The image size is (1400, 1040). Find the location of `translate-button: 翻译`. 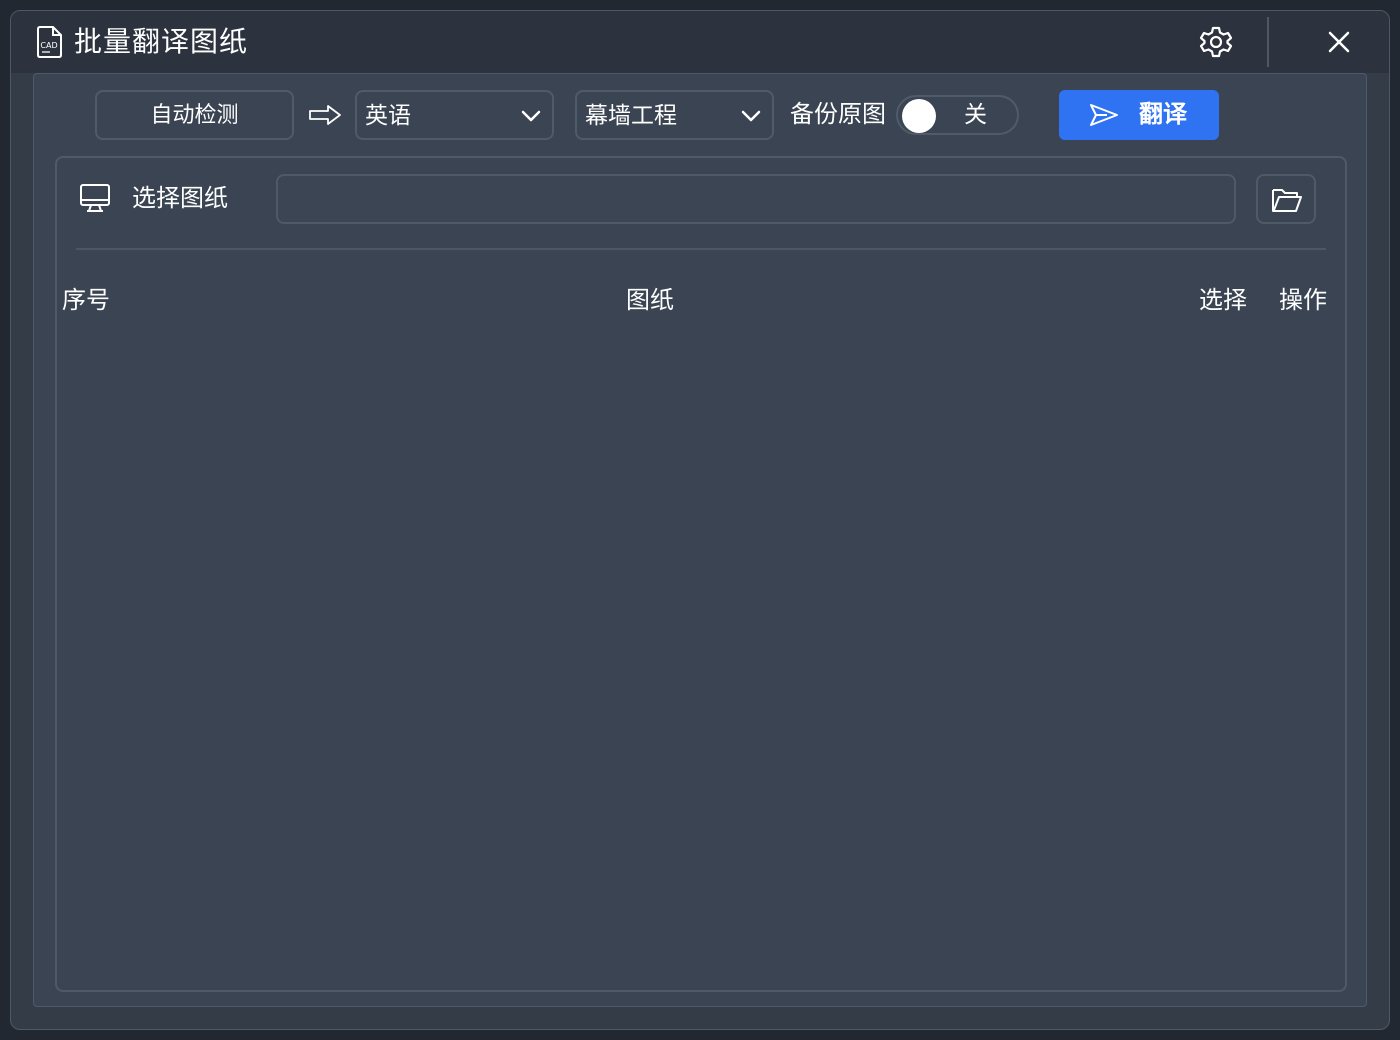

translate-button: 翻译 is located at coordinates (1139, 115).